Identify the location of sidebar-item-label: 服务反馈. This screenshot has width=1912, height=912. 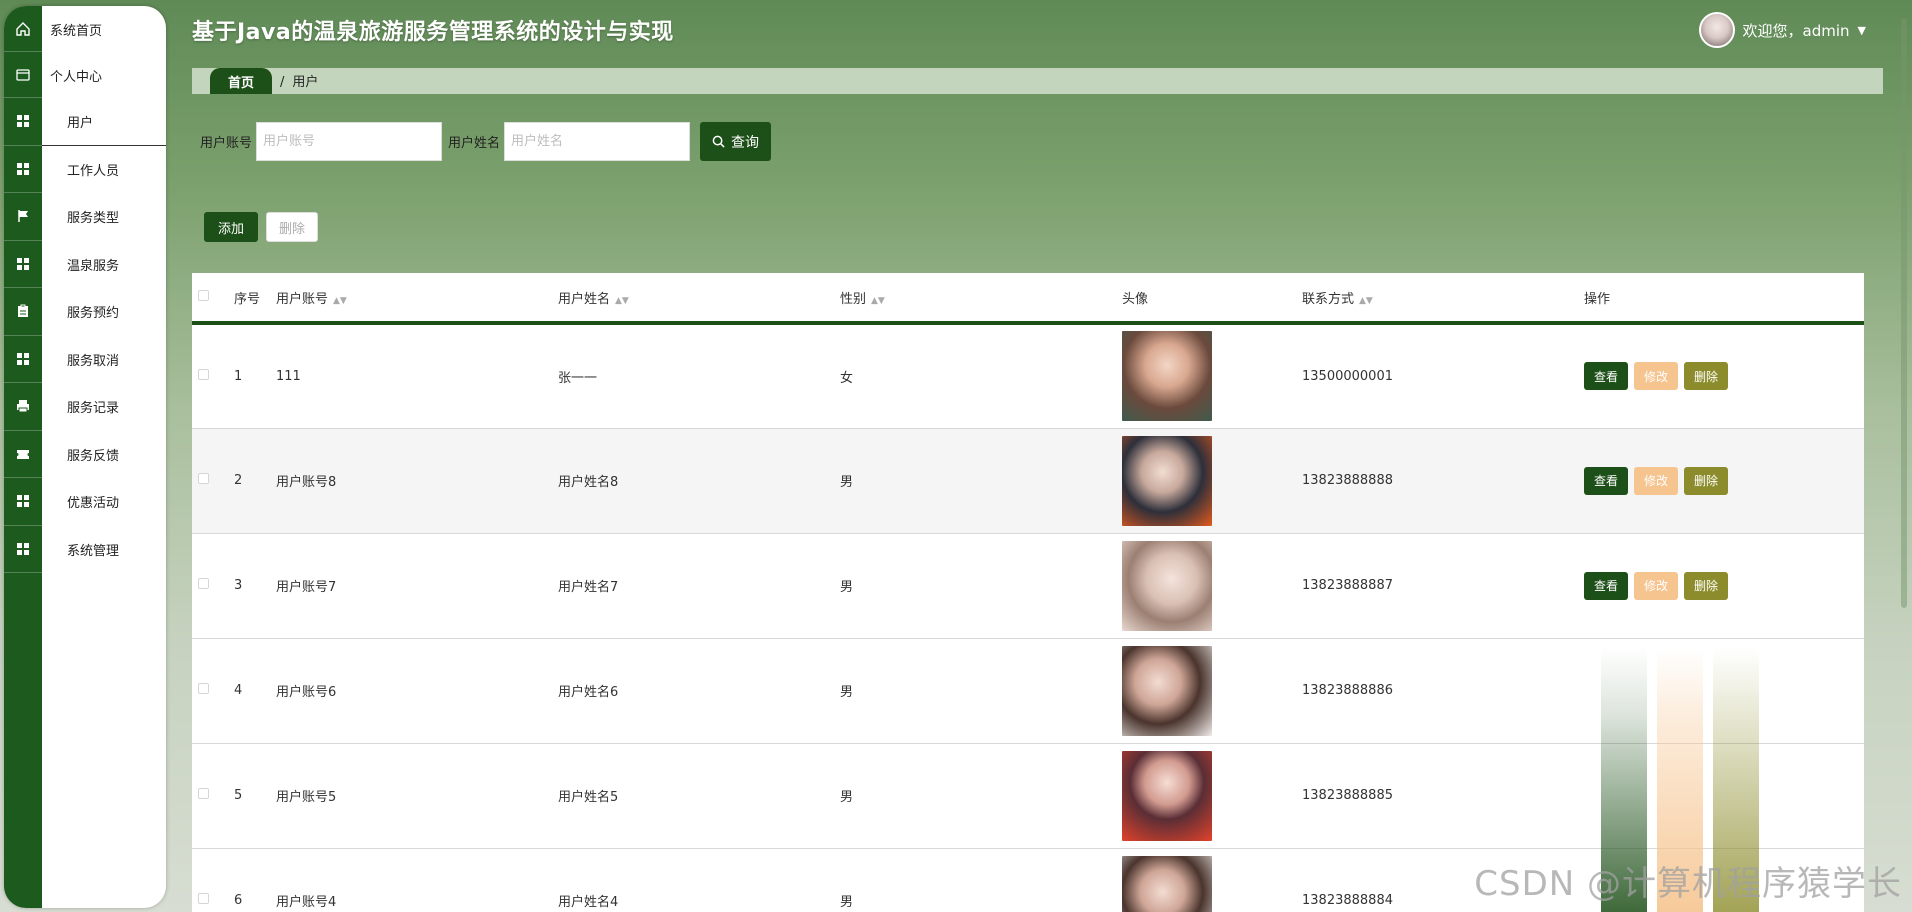
(93, 456).